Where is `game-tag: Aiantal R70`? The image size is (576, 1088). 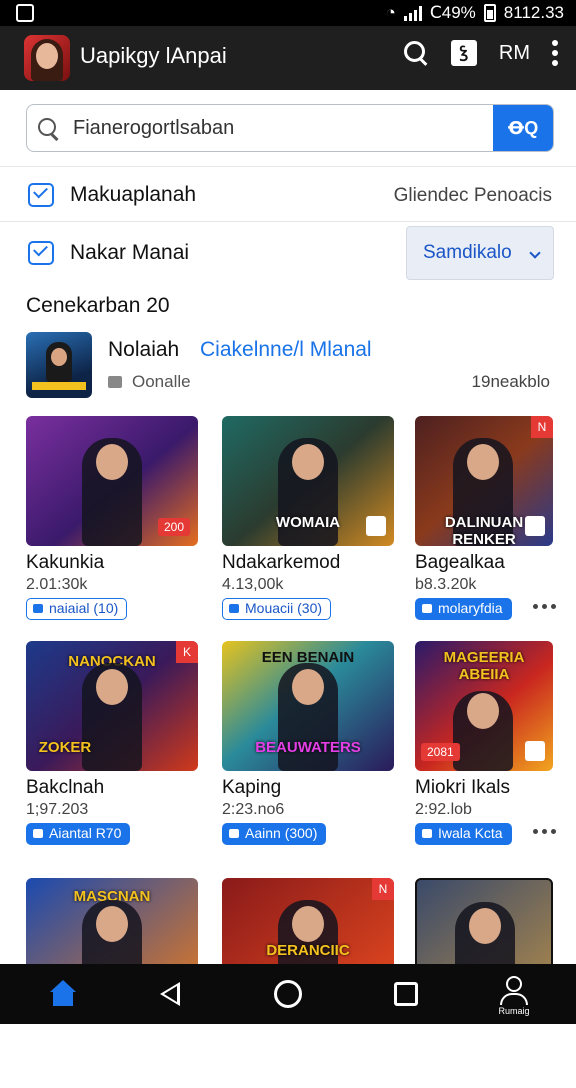 game-tag: Aiantal R70 is located at coordinates (78, 834).